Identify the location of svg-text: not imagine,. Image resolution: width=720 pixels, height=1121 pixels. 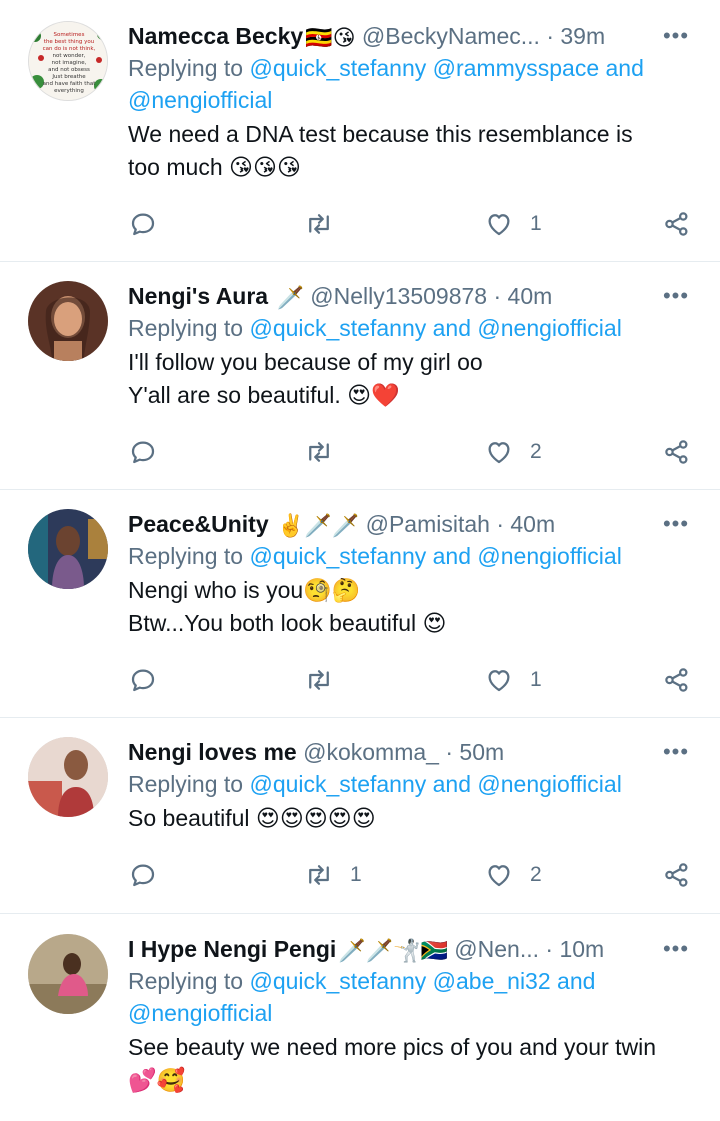
(69, 63).